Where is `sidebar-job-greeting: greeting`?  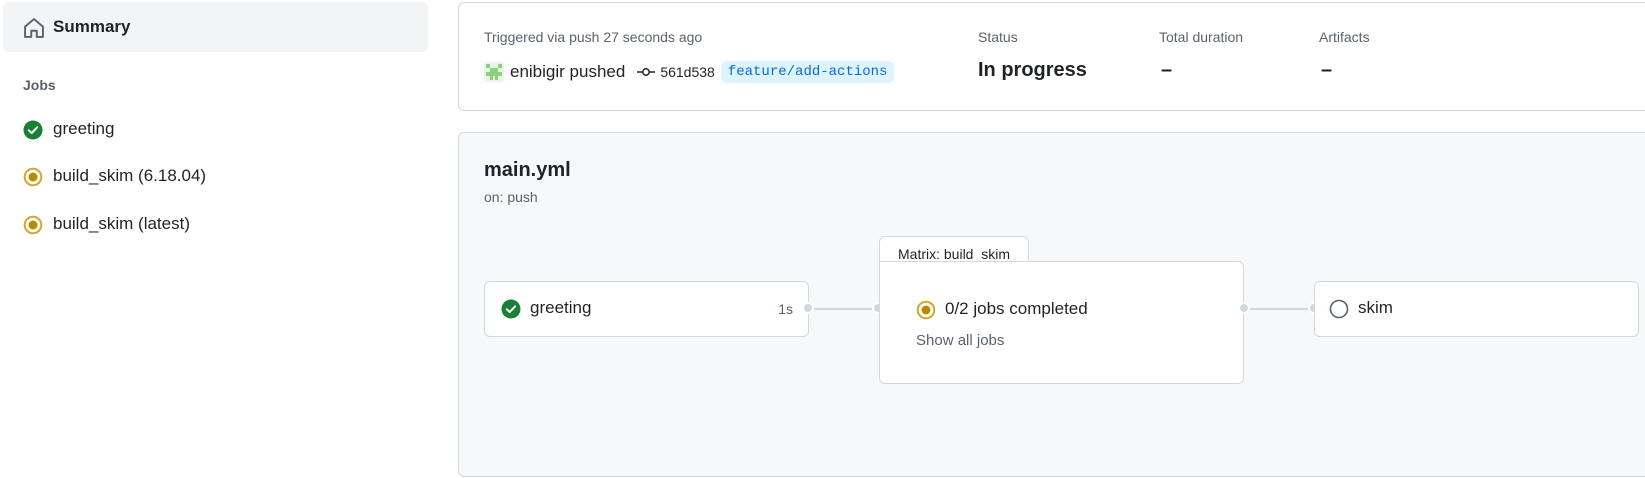
sidebar-job-greeting: greeting is located at coordinates (215, 129).